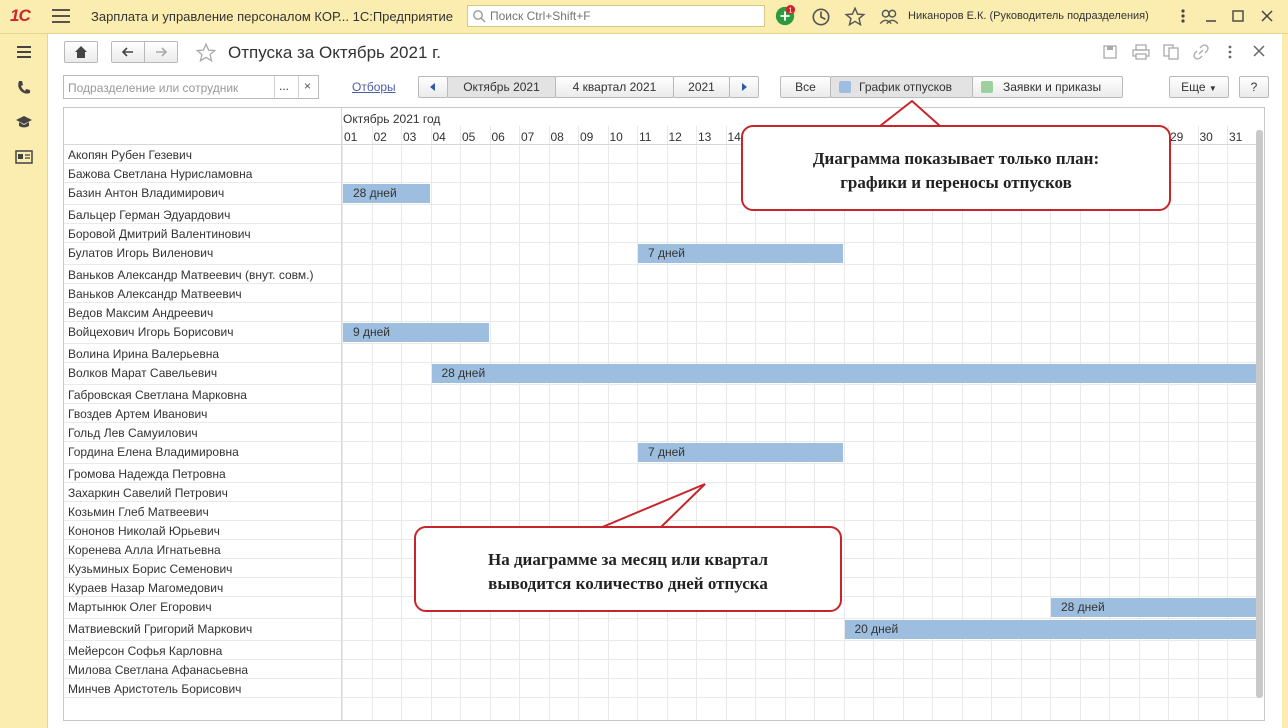  Describe the element at coordinates (910, 113) in the screenshot. I see `top-callout-pointer` at that location.